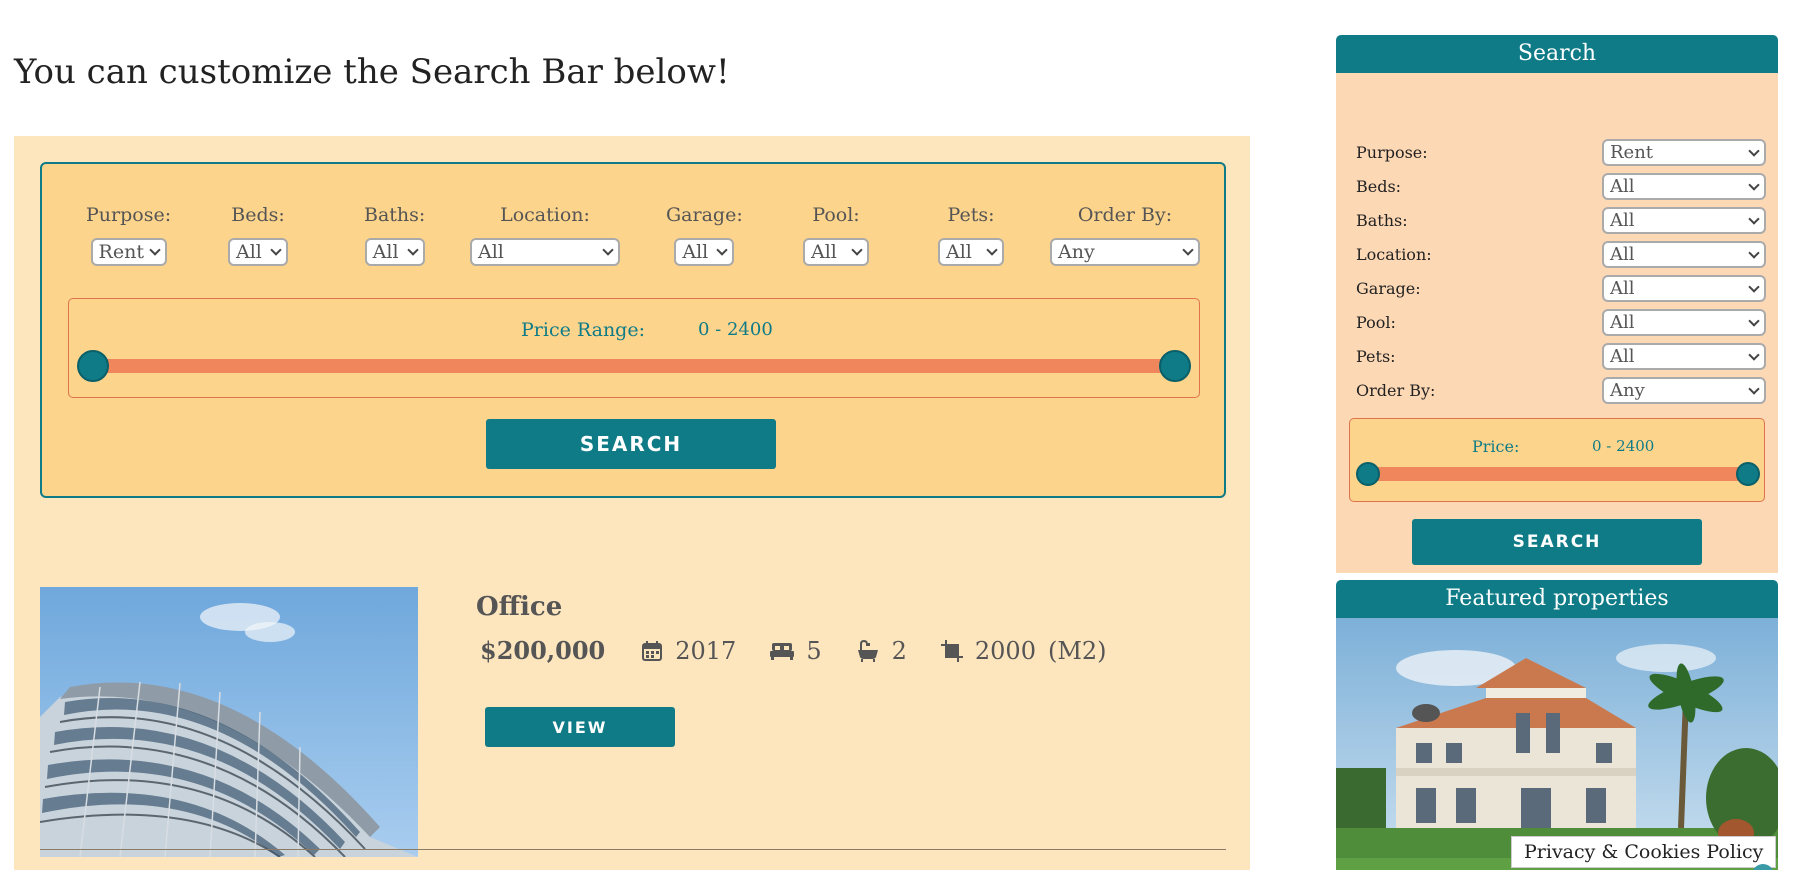 The width and height of the screenshot is (1805, 870). I want to click on sidebar-purpose-row: Purpose: Rent, so click(1561, 152).